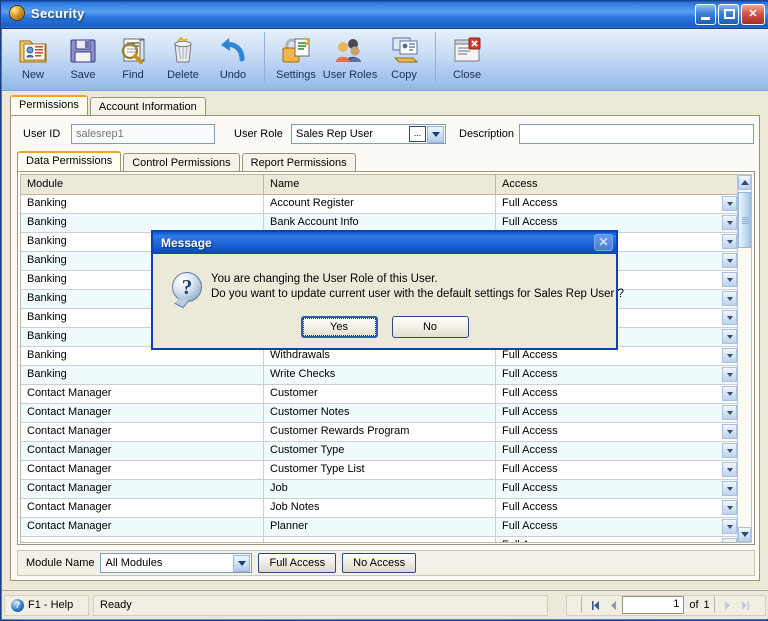  Describe the element at coordinates (467, 75) in the screenshot. I see `toolbar-label-close: Close` at that location.